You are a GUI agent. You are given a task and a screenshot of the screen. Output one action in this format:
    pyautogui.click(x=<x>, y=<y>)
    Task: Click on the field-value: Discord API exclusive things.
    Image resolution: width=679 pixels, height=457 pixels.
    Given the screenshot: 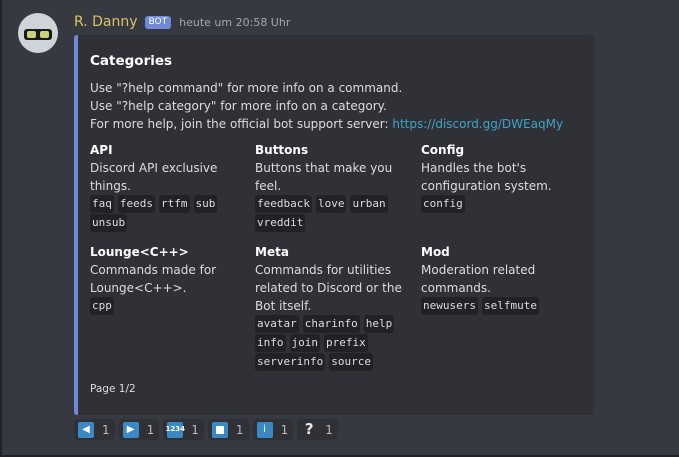 What is the action you would take?
    pyautogui.click(x=154, y=177)
    